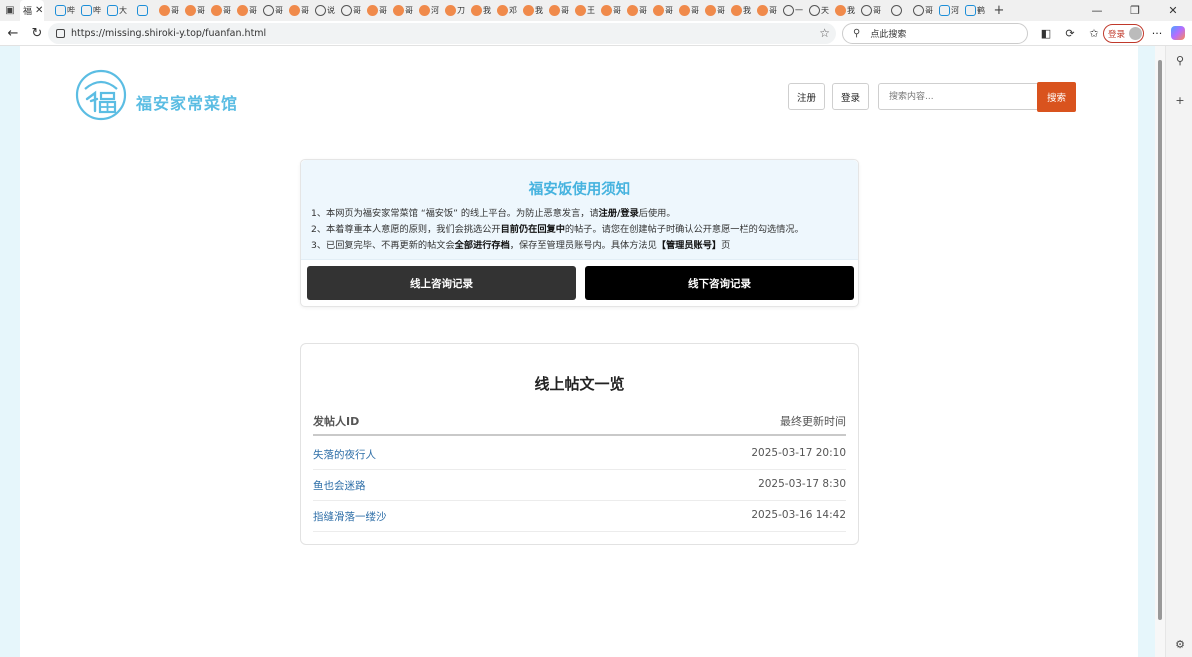  What do you see at coordinates (441, 283) in the screenshot?
I see `online-records-button: 线上咨询记录` at bounding box center [441, 283].